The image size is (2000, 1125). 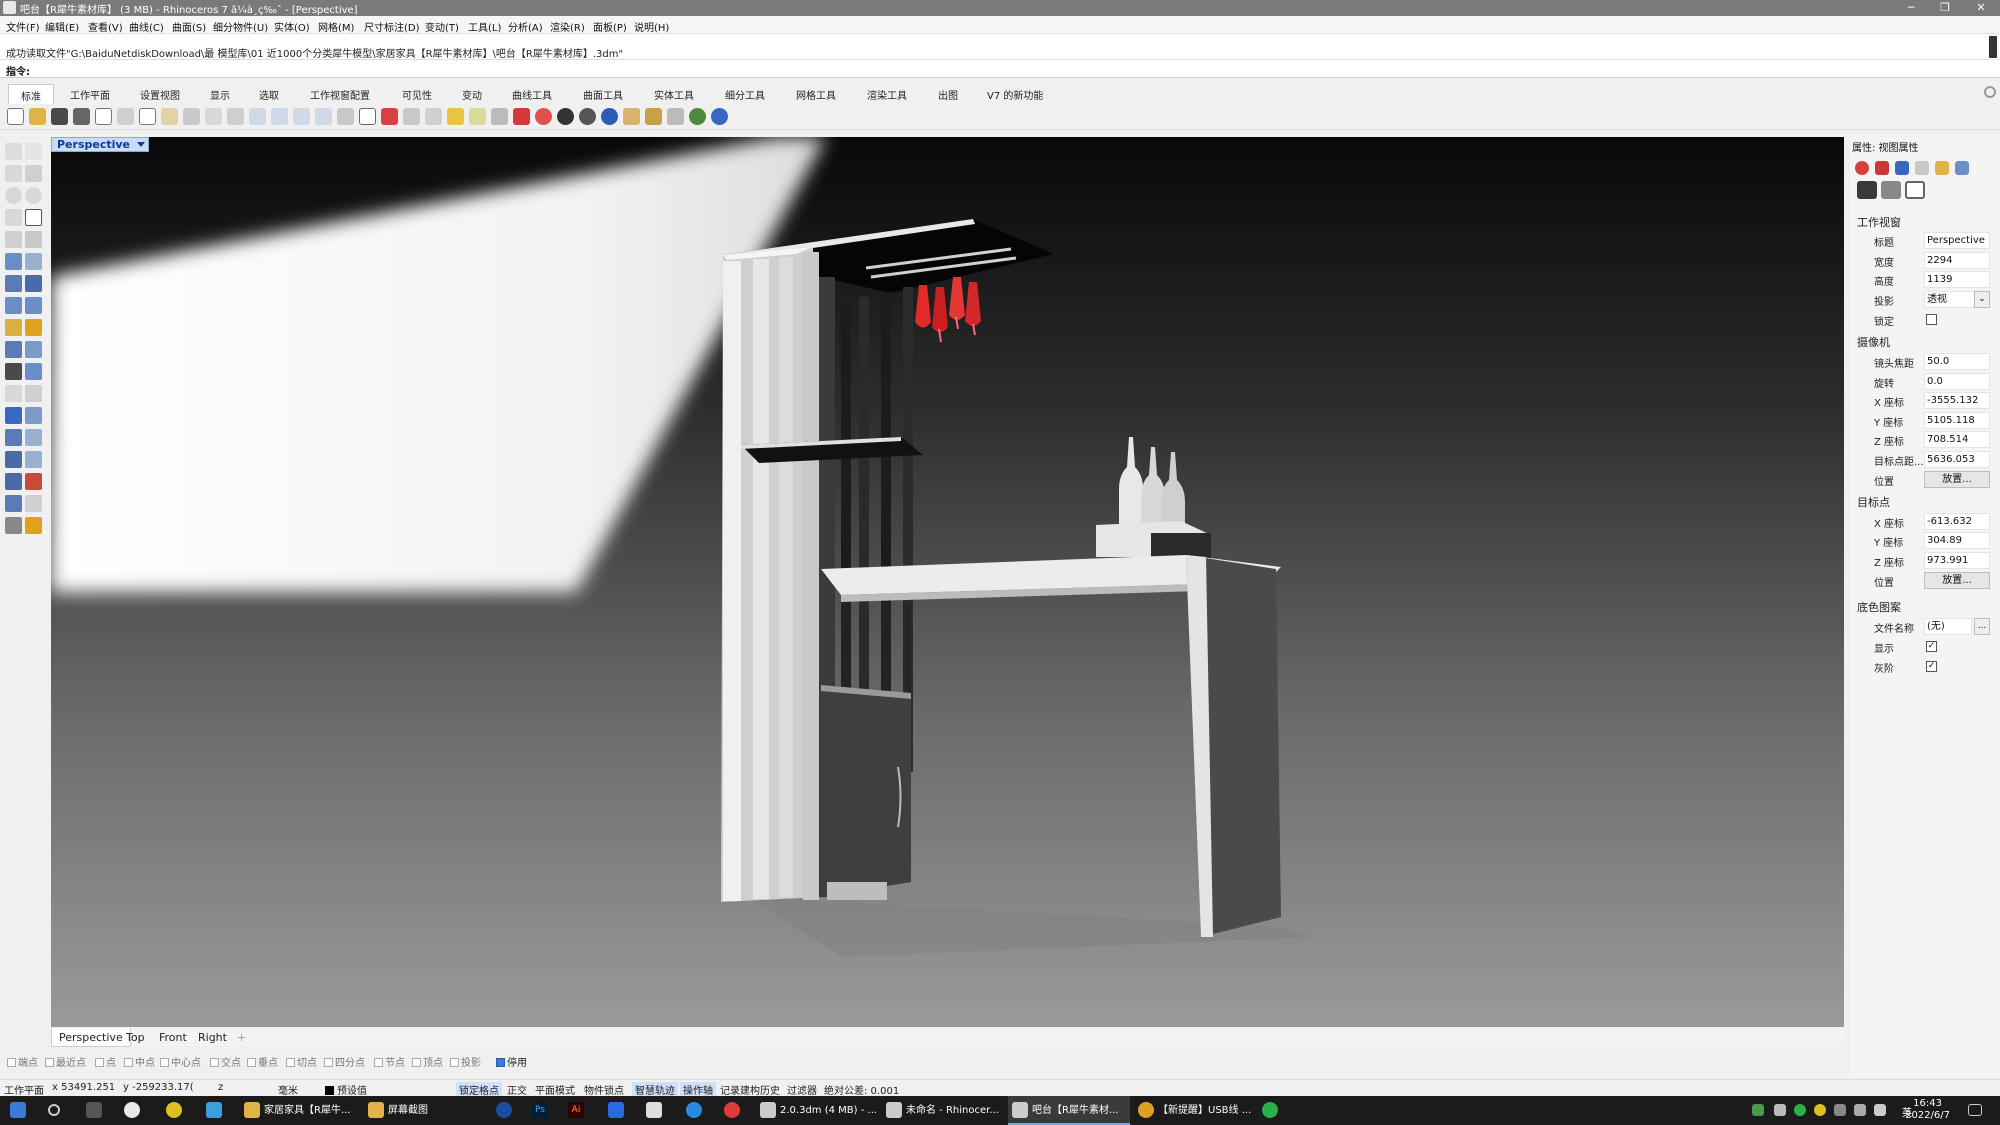 What do you see at coordinates (9, 7) in the screenshot?
I see `rhino-app-icon` at bounding box center [9, 7].